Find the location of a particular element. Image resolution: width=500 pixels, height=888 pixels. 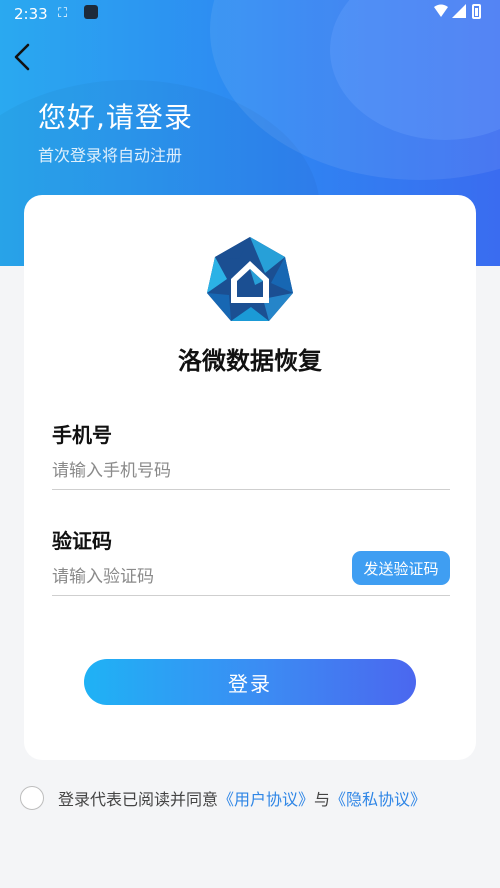

app-logo-icon is located at coordinates (250, 279).